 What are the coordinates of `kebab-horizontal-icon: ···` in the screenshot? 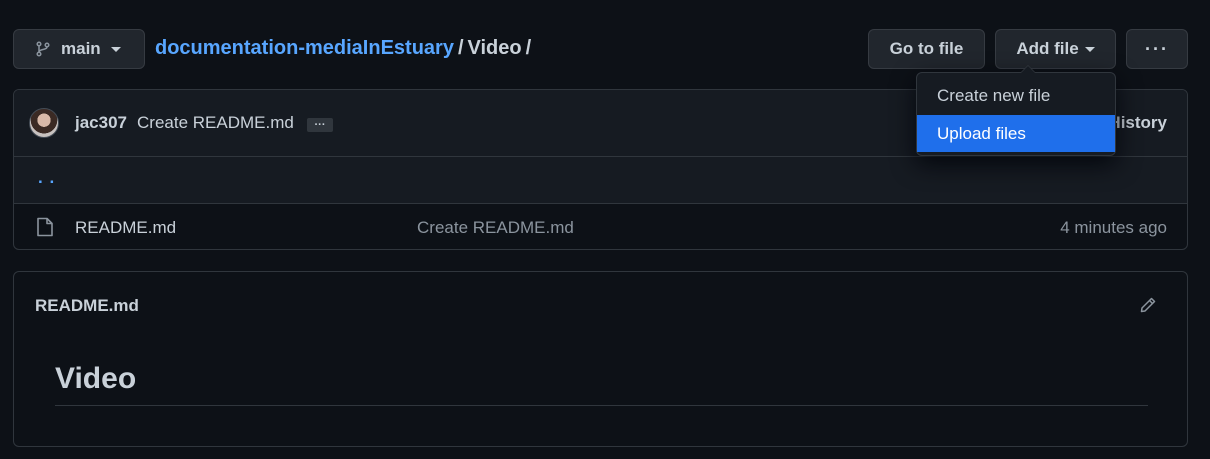 It's located at (1157, 48).